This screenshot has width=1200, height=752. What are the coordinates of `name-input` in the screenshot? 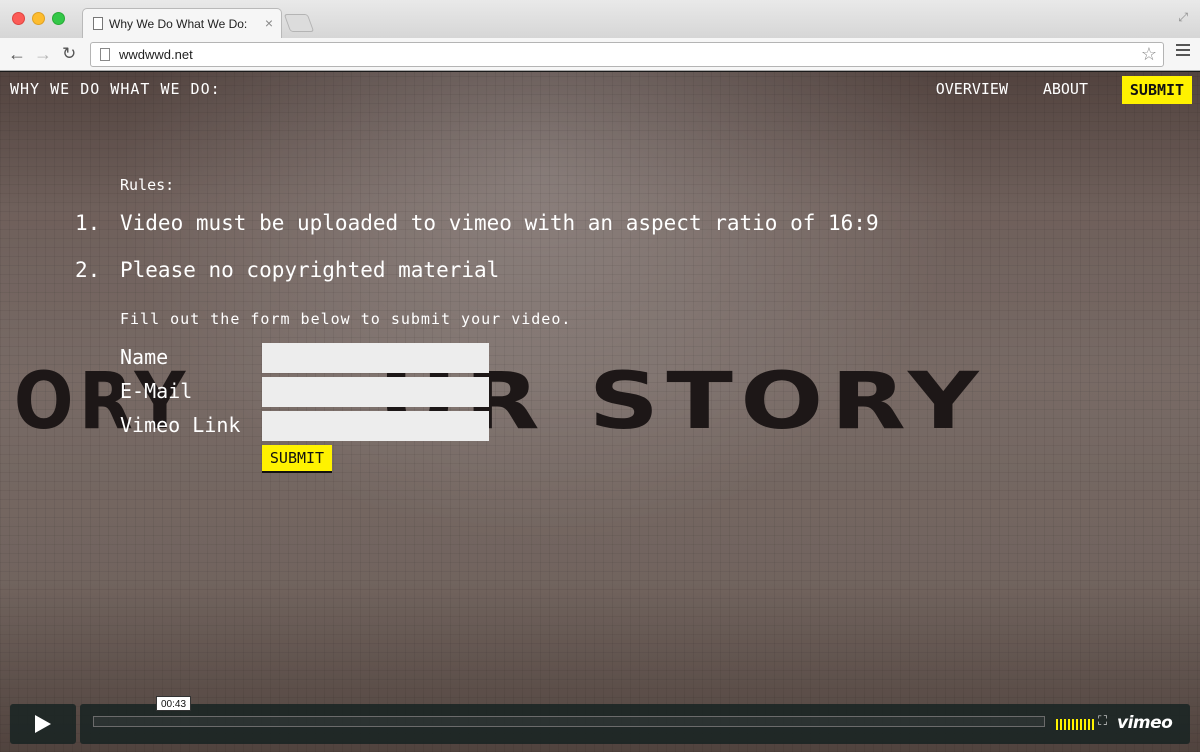 It's located at (375, 358).